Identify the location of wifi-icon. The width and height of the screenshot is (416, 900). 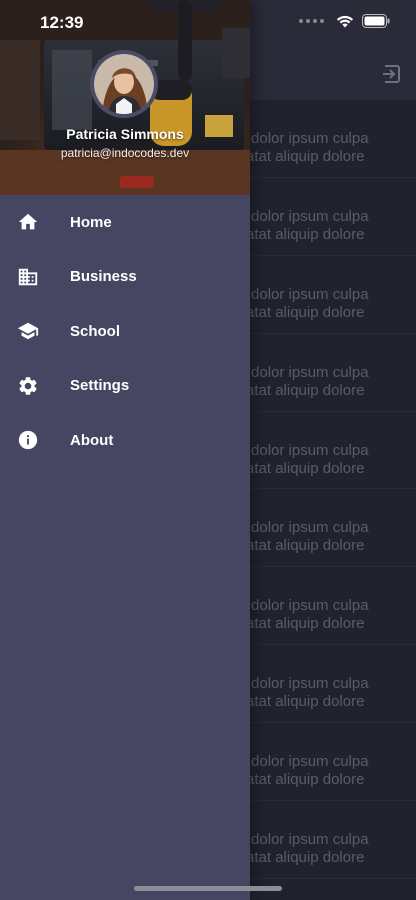
(345, 21).